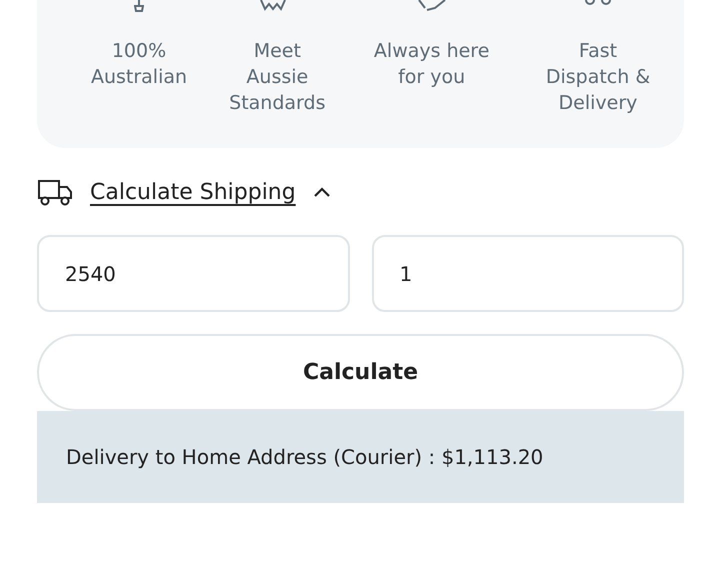 The width and height of the screenshot is (720, 572). What do you see at coordinates (597, 3) in the screenshot?
I see `wheels-icon` at bounding box center [597, 3].